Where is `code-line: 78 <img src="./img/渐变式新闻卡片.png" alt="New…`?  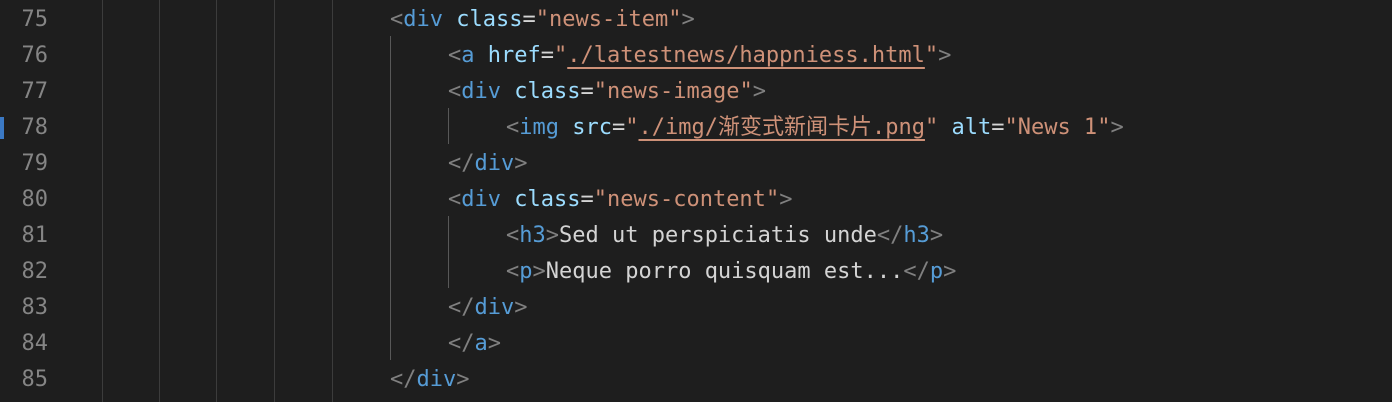
code-line: 78 <img src="./img/渐变式新闻卡片.png" alt="New… is located at coordinates (696, 128).